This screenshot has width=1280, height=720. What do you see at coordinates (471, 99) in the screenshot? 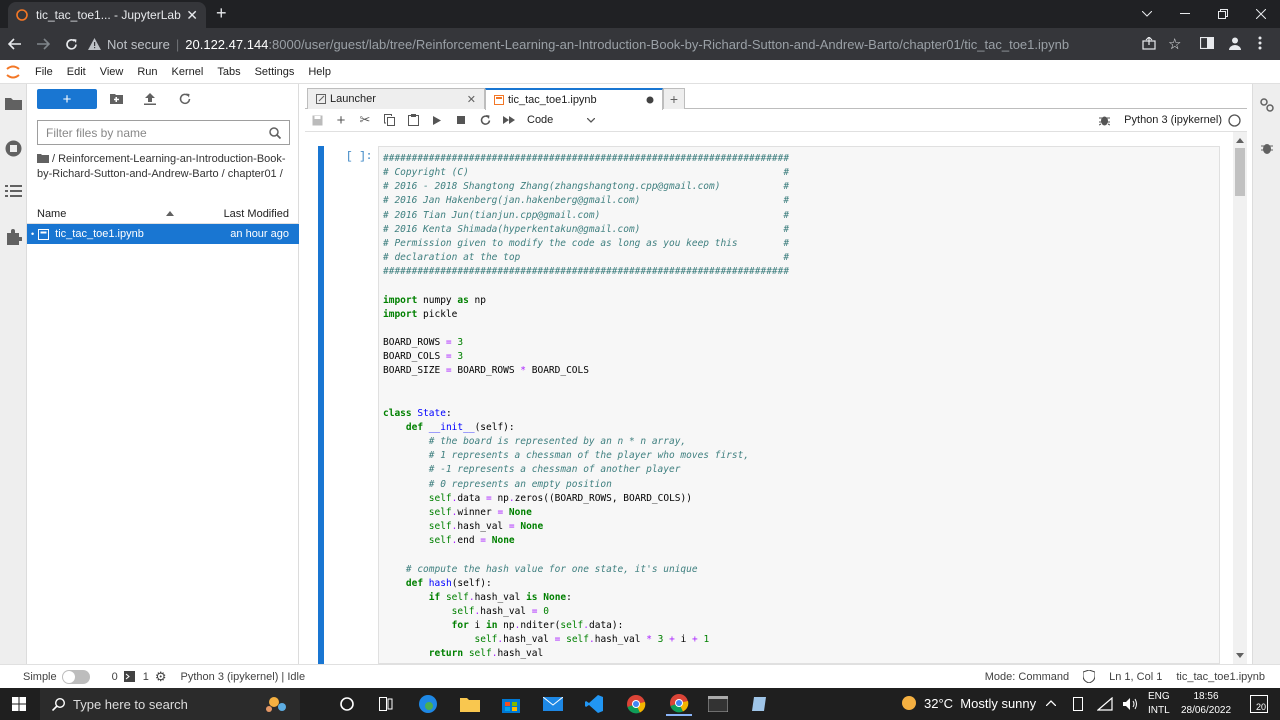
I see `close-icon: ✕` at bounding box center [471, 99].